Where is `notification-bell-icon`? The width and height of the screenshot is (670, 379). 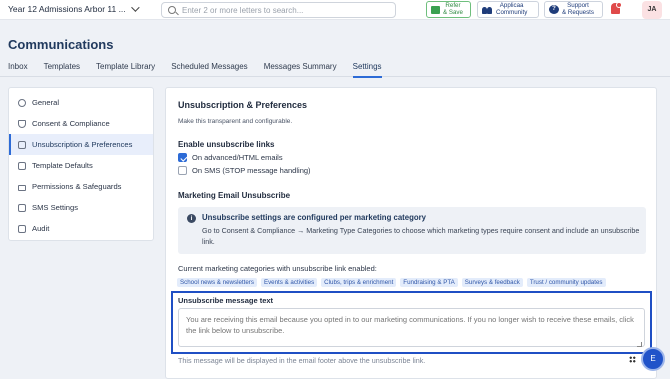 notification-bell-icon is located at coordinates (616, 8).